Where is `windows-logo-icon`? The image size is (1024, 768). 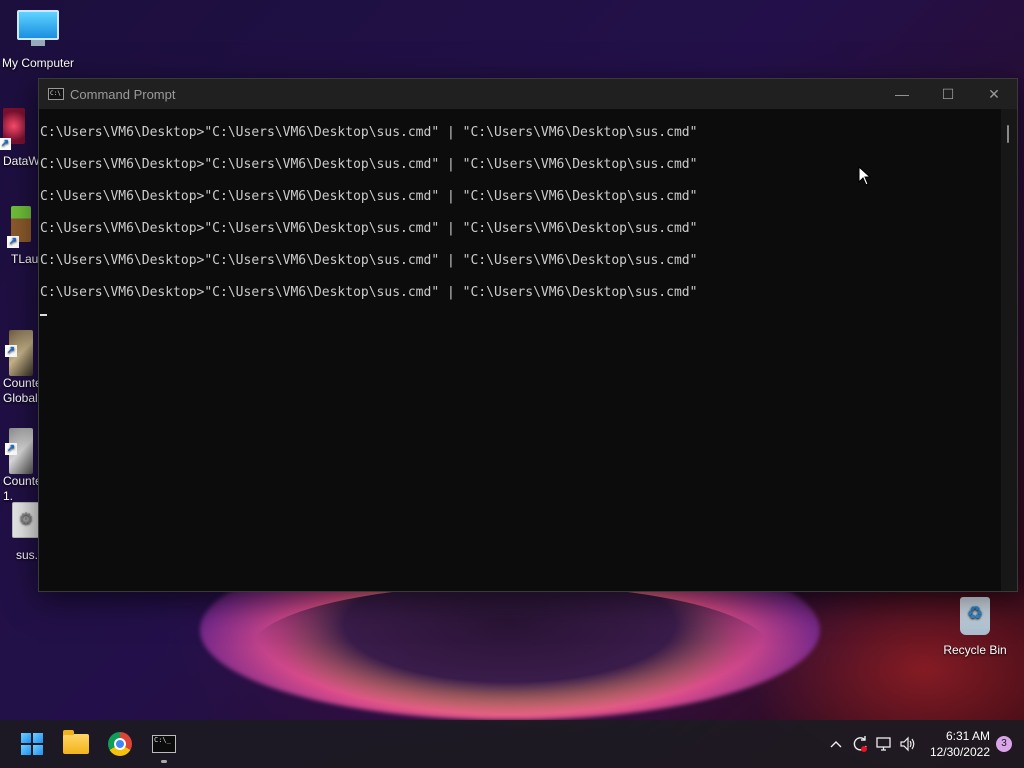 windows-logo-icon is located at coordinates (32, 744).